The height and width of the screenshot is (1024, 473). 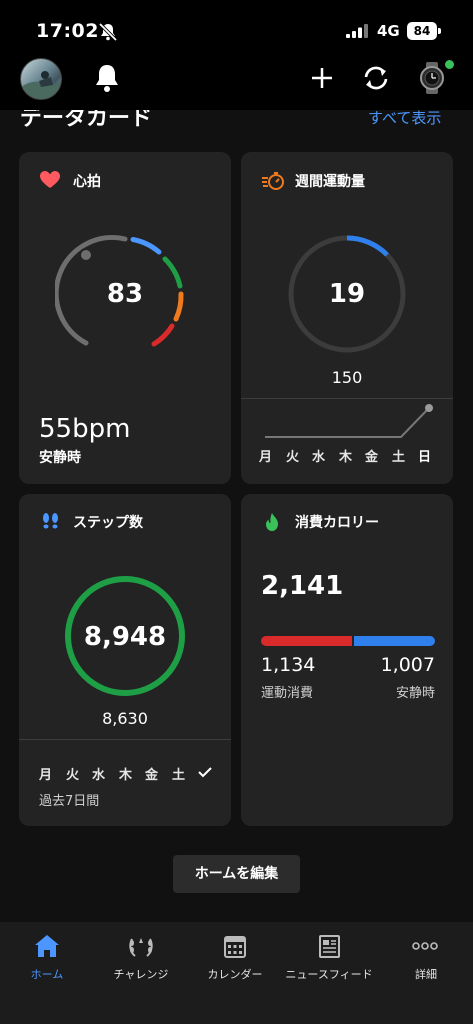 What do you see at coordinates (235, 947) in the screenshot?
I see `calendar-icon` at bounding box center [235, 947].